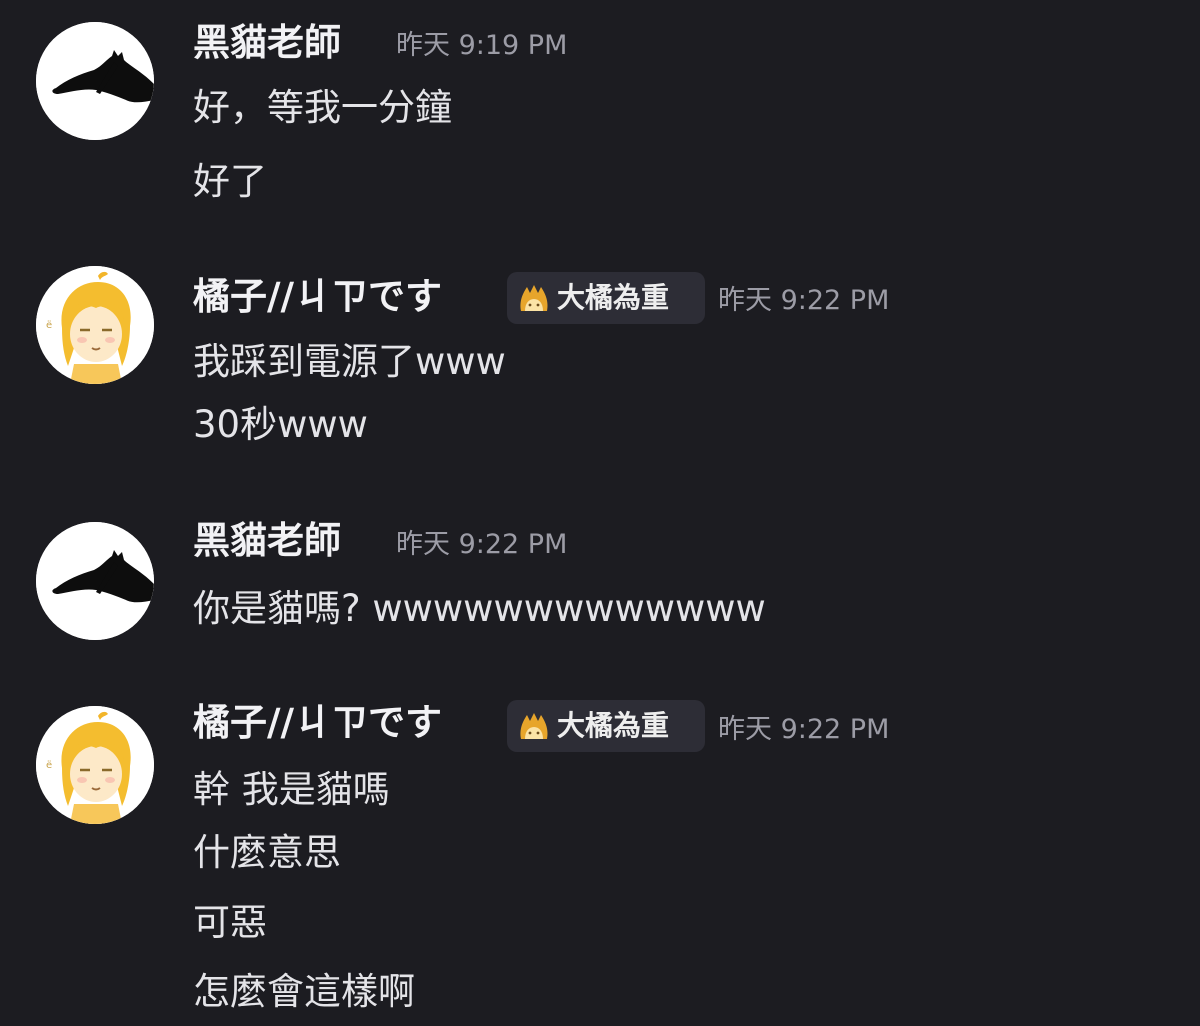  Describe the element at coordinates (322, 107) in the screenshot. I see `message-text: 好，等我一分鐘` at that location.